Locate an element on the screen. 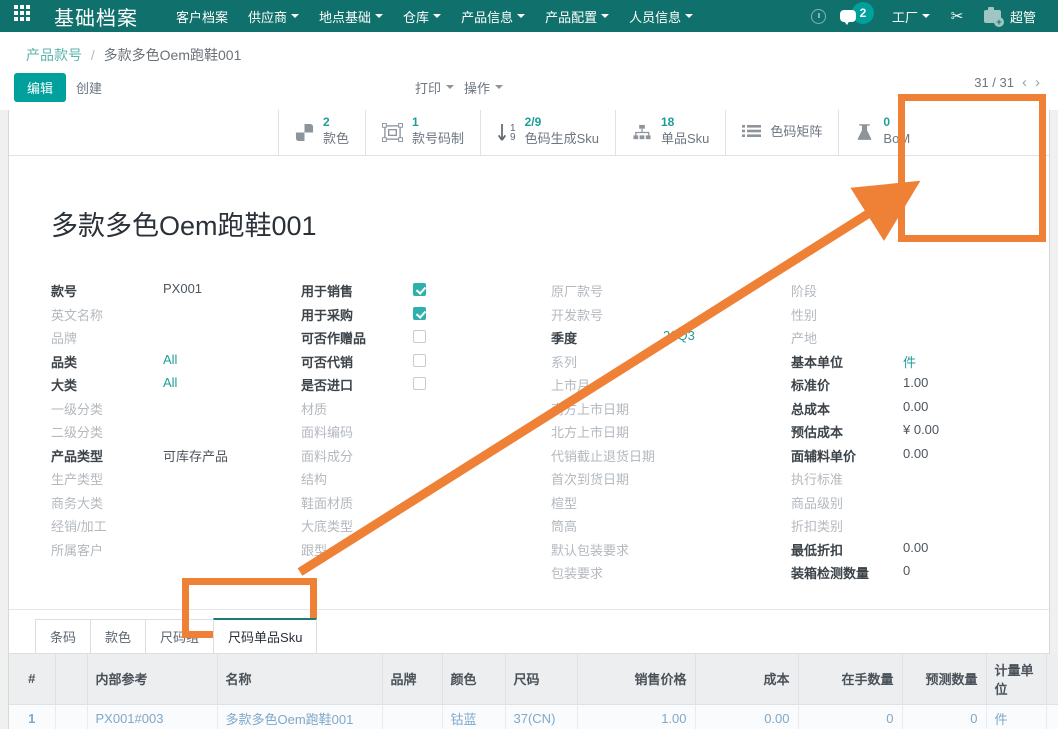  tab-style-color: 款色 is located at coordinates (118, 635).